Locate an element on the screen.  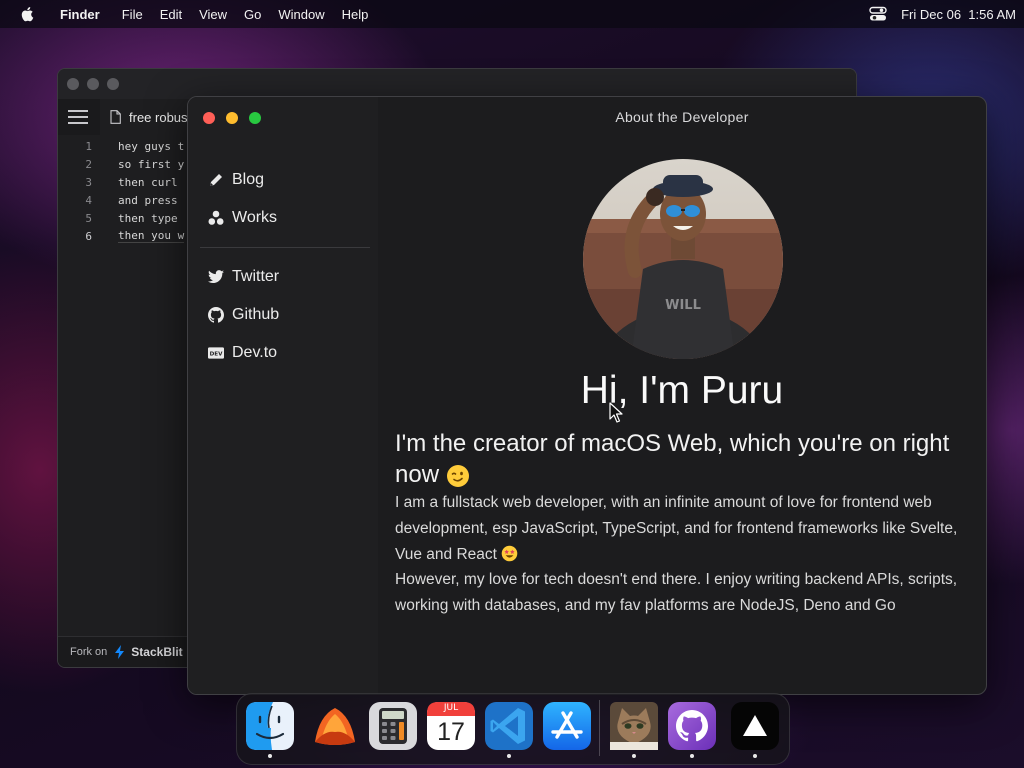
sidebar-item-devto: DEV Dev.to is located at coordinates (242, 353).